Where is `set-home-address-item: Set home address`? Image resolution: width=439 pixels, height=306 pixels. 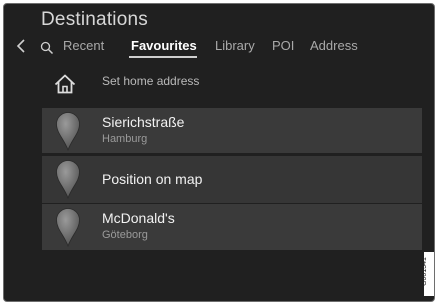
set-home-address-item: Set home address is located at coordinates (232, 86).